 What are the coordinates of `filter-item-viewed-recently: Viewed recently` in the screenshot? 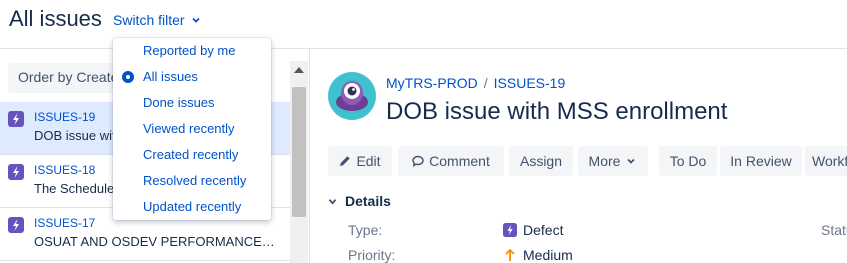 It's located at (192, 129).